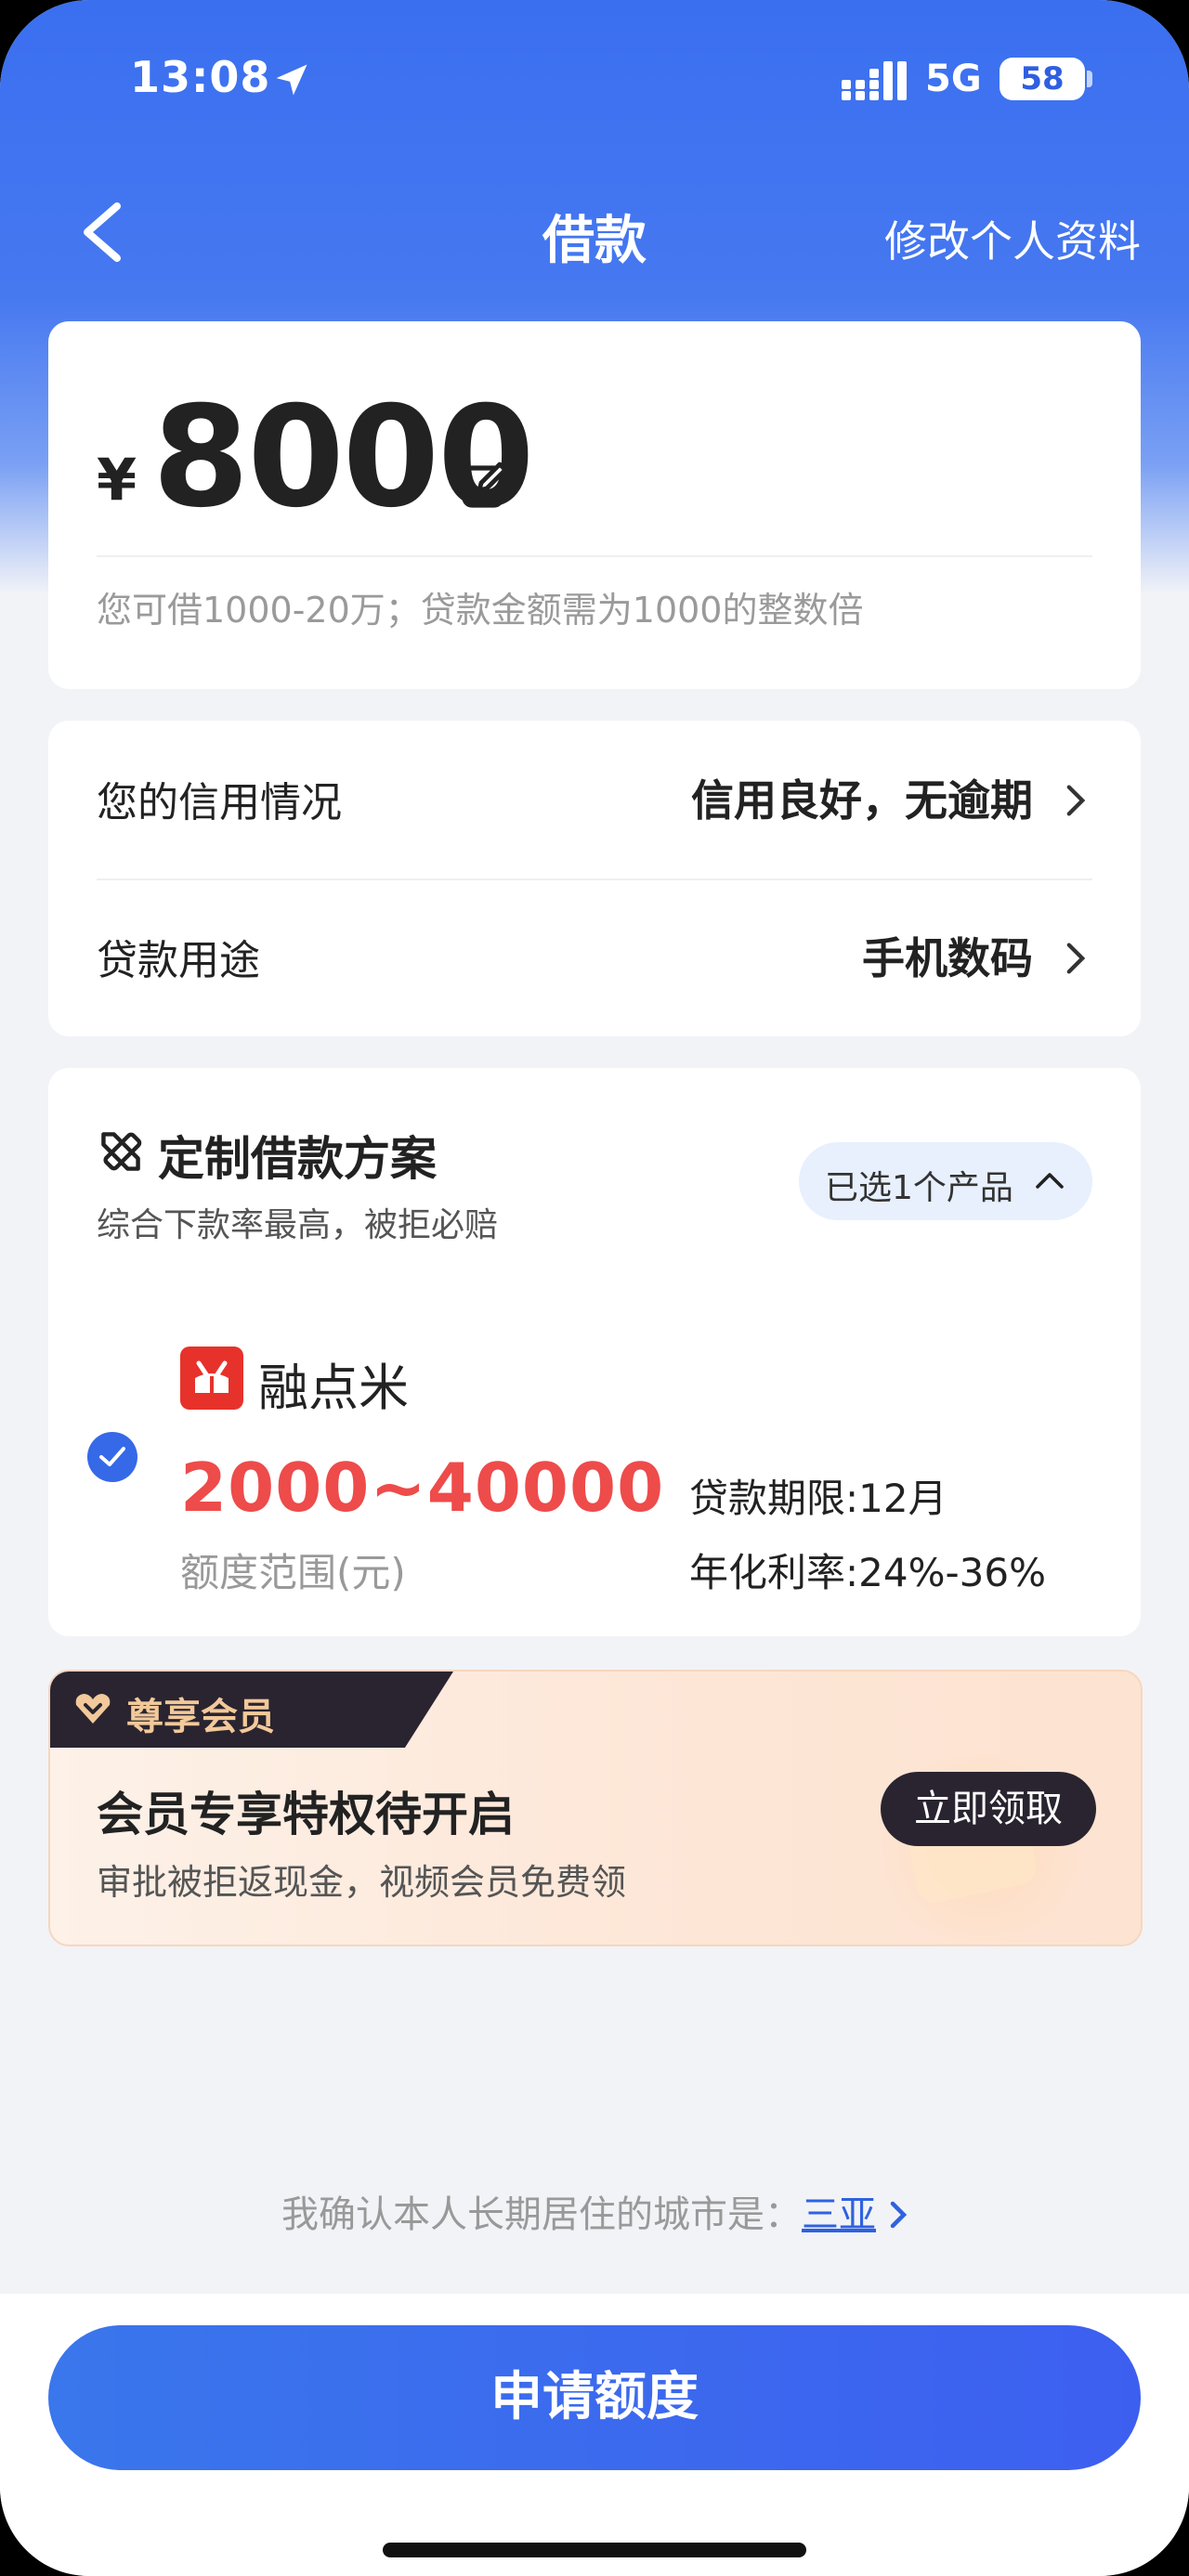 The width and height of the screenshot is (1189, 2576). I want to click on loan-info-card: 您的信用情况 信用良好，无逾期 贷款用途 手机数码, so click(594, 878).